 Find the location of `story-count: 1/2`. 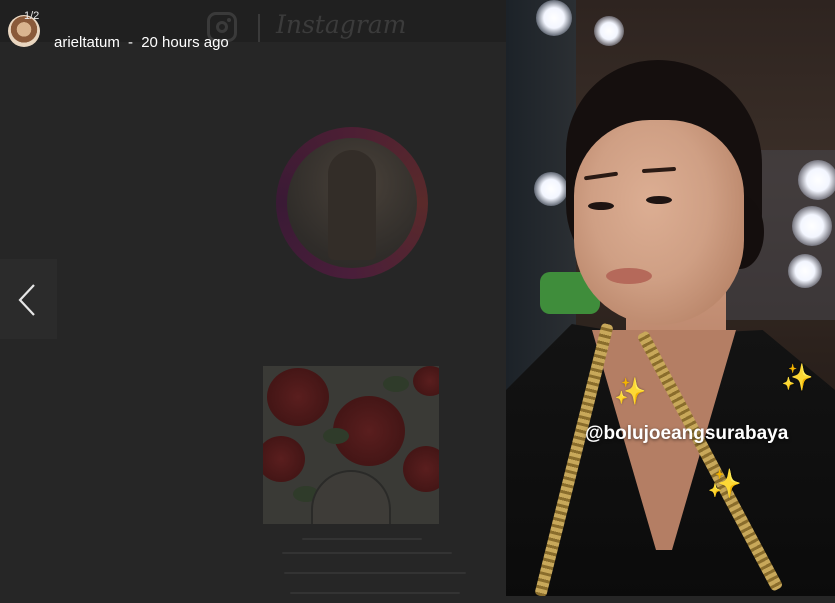

story-count: 1/2 is located at coordinates (32, 16).